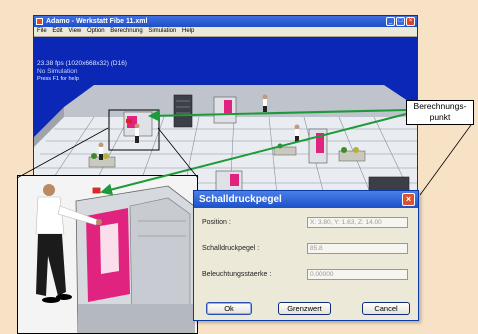  What do you see at coordinates (357, 274) in the screenshot?
I see `beleuchtungsstaerke-field: 0.00000` at bounding box center [357, 274].